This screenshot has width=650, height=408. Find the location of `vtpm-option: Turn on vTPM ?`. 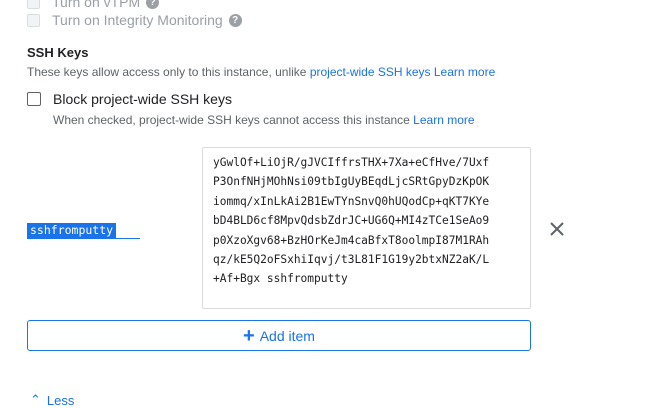

vtpm-option: Turn on vTPM ? is located at coordinates (93, 5).